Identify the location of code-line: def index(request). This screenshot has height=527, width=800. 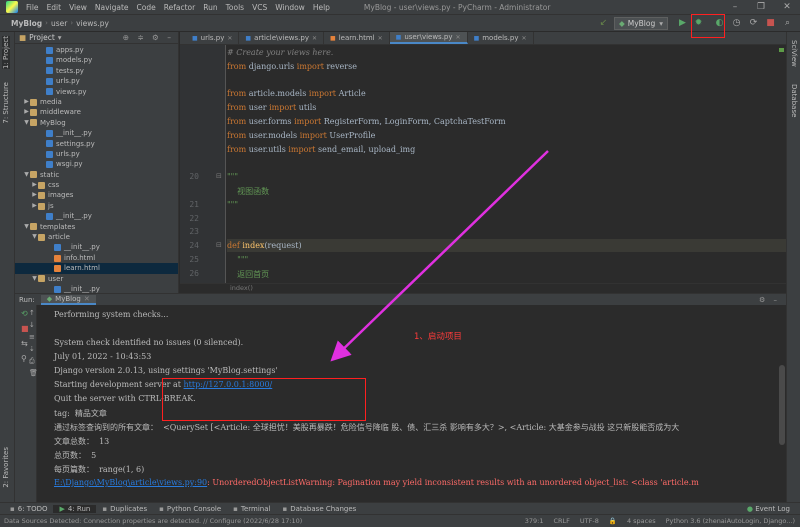
(264, 245).